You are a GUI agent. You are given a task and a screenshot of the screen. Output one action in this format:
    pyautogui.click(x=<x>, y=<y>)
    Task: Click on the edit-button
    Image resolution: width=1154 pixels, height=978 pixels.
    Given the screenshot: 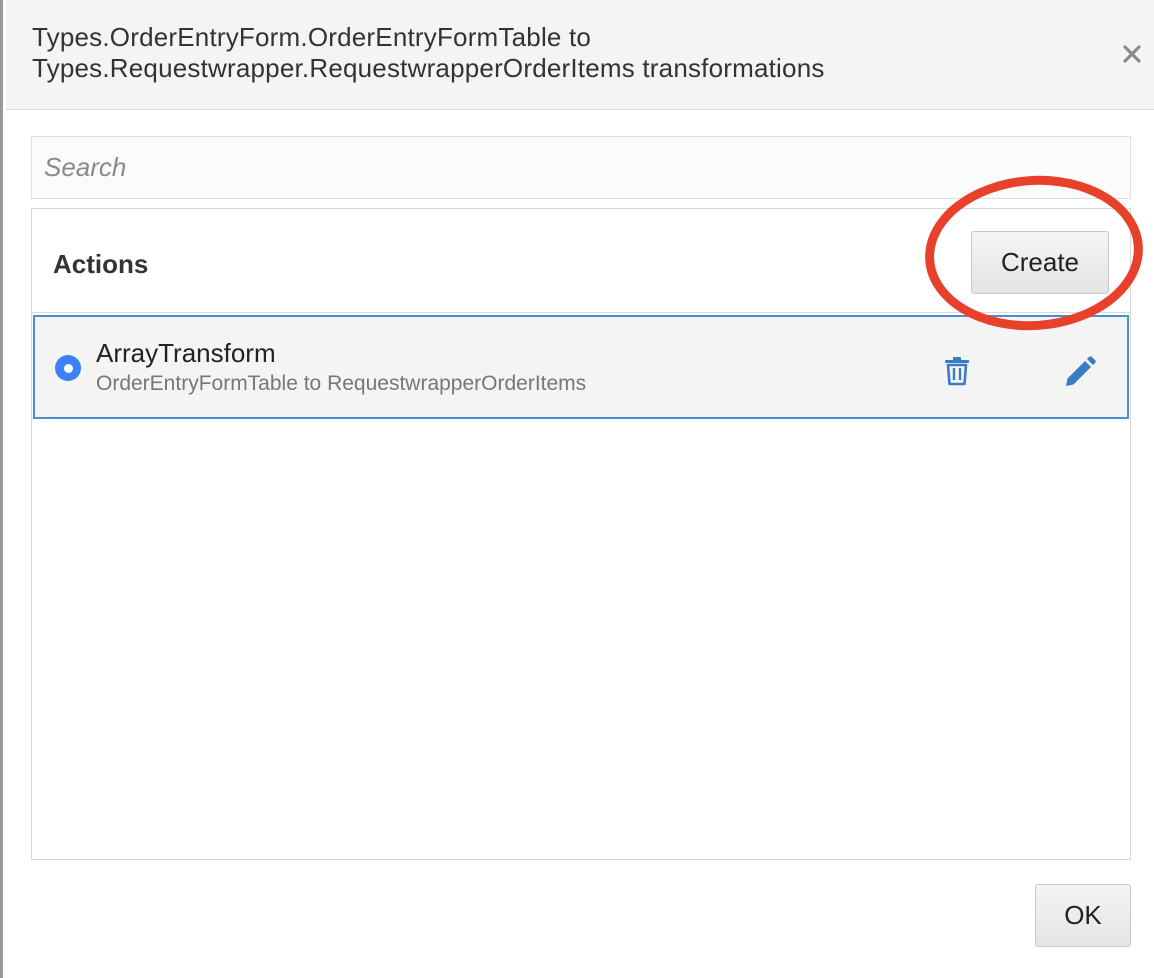 What is the action you would take?
    pyautogui.click(x=1080, y=372)
    